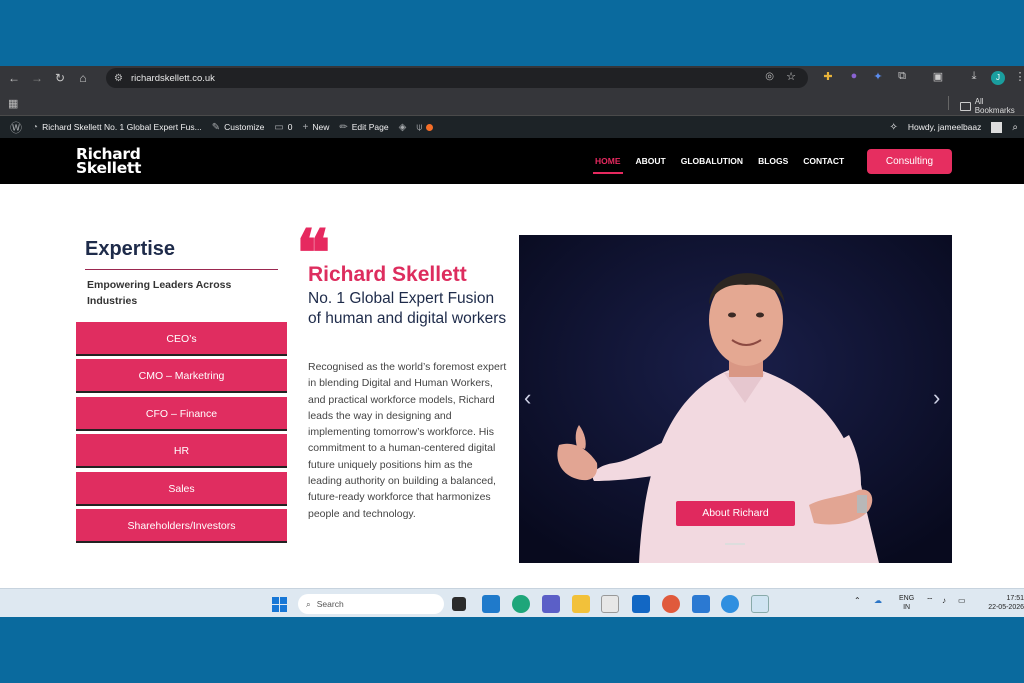 This screenshot has width=1024, height=683. I want to click on task-view-icon, so click(459, 604).